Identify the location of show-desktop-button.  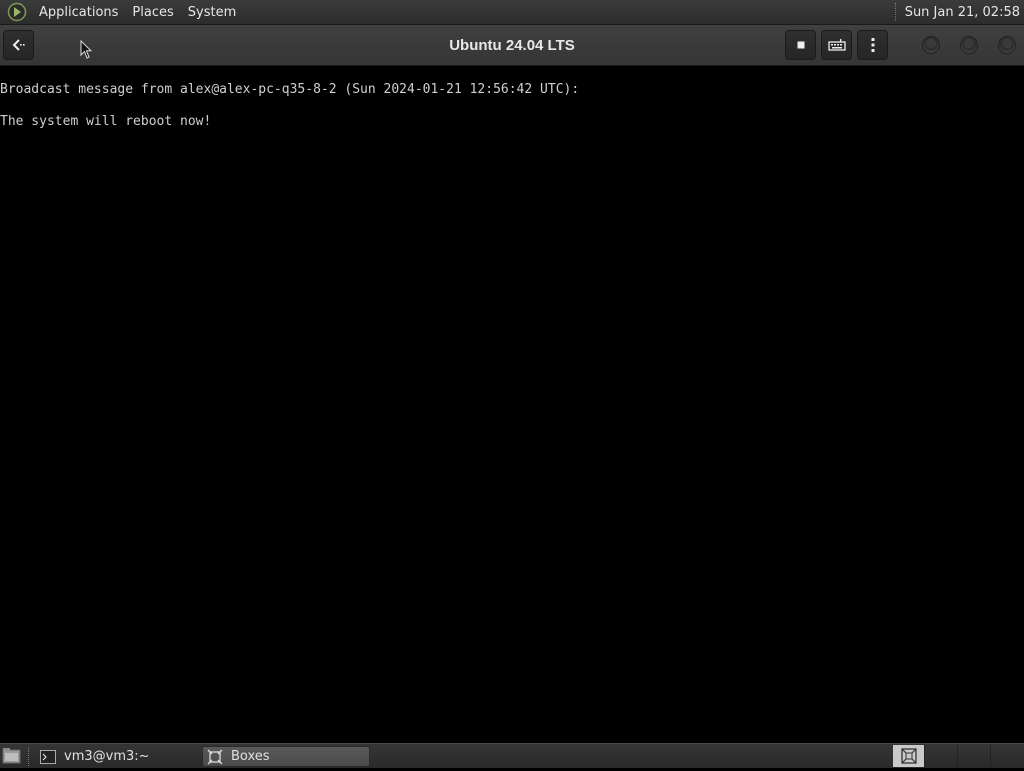
(12, 756).